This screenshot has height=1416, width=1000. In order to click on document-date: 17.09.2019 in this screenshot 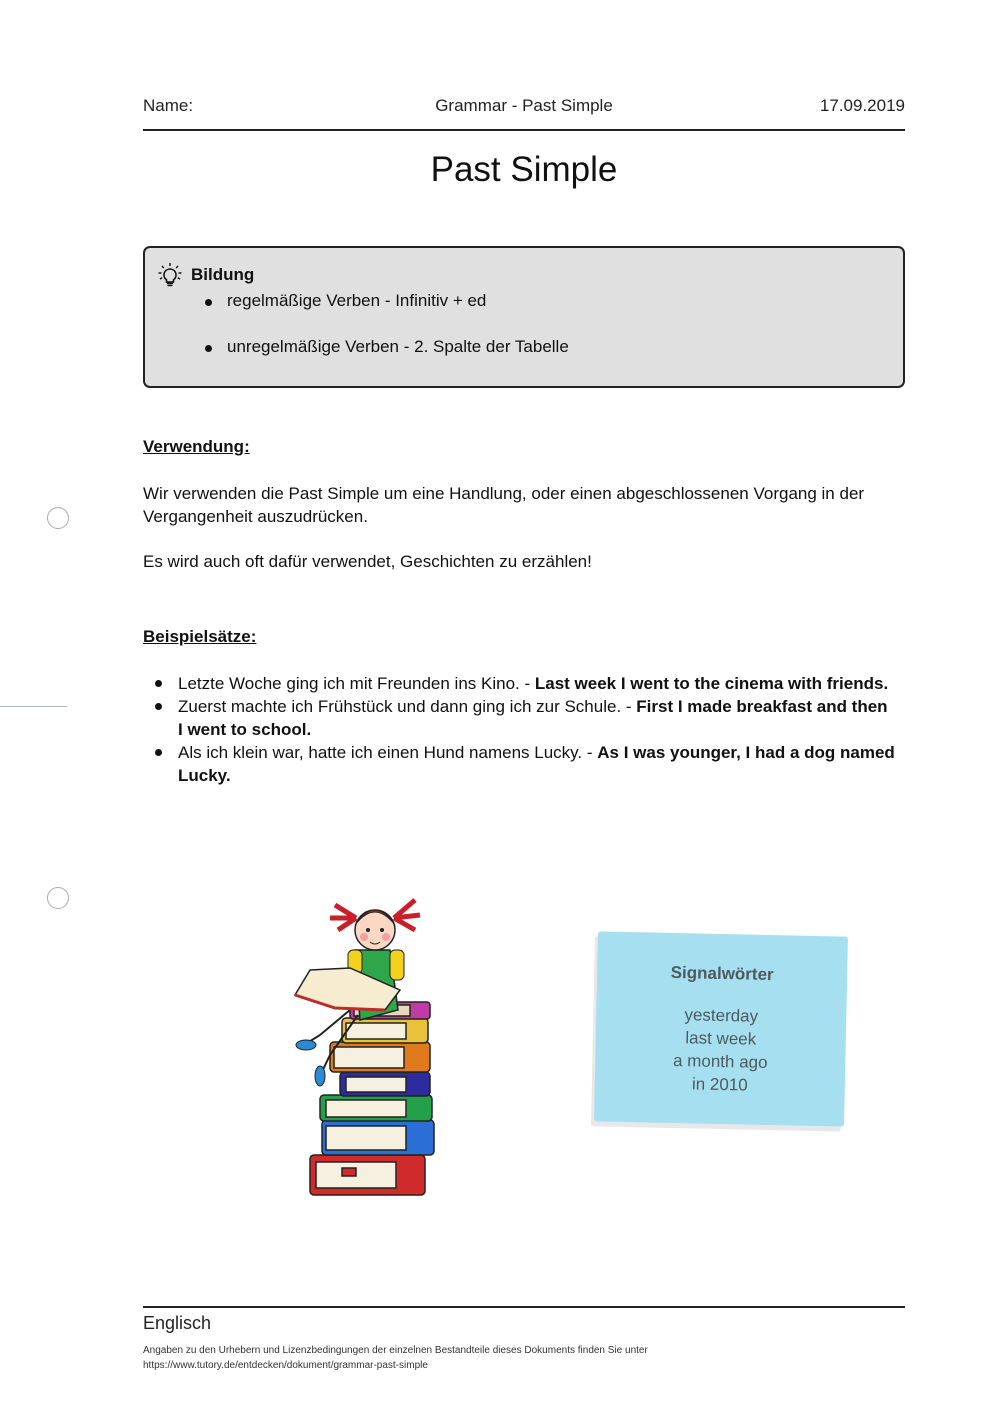, I will do `click(862, 105)`.